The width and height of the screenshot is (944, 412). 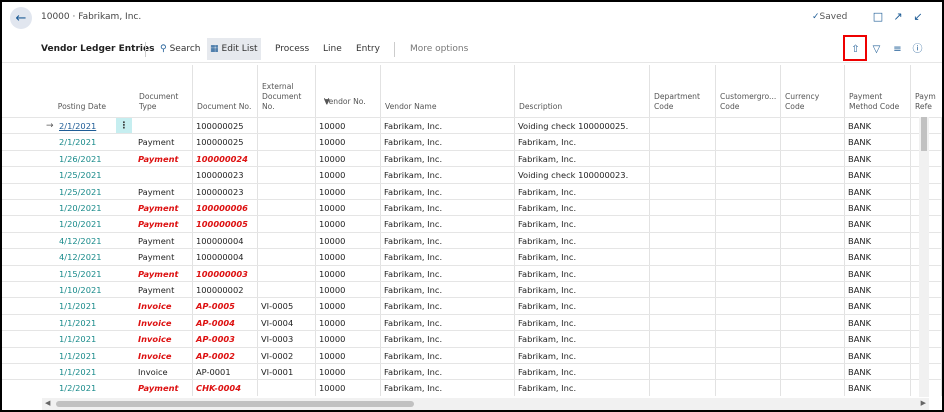 What do you see at coordinates (180, 49) in the screenshot?
I see `search-button: ⚲ Search` at bounding box center [180, 49].